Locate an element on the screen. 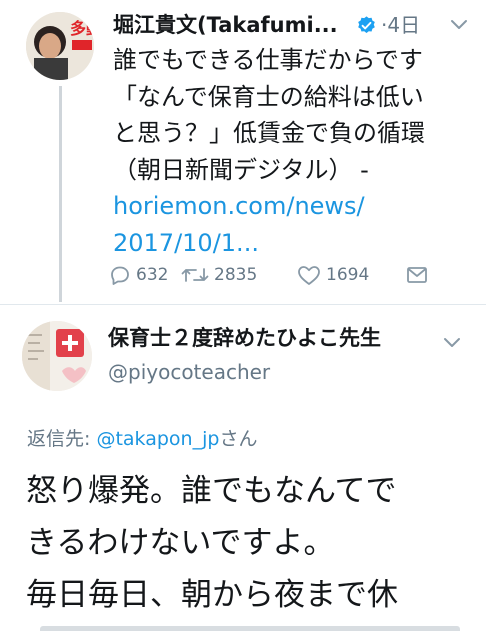  avatar-book-title: 多動力 is located at coordinates (82, 28).